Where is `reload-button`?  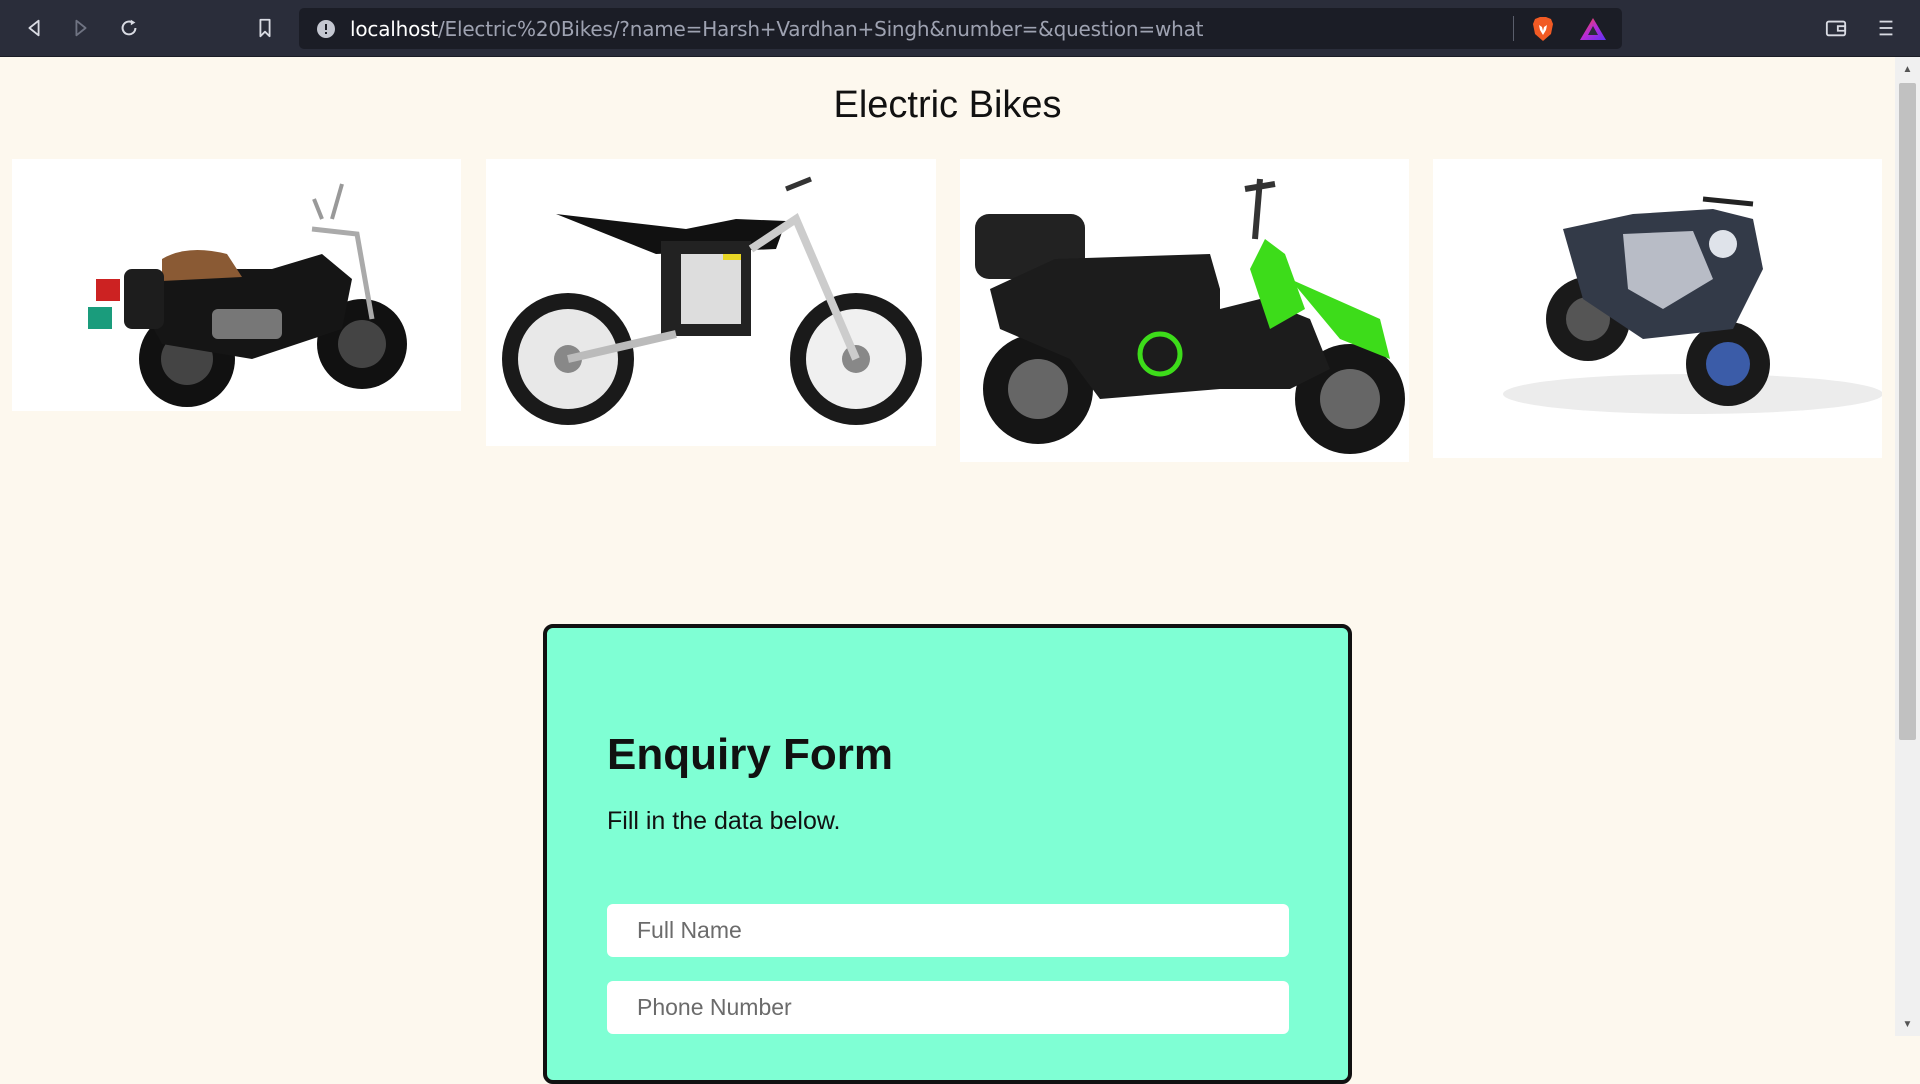
reload-button is located at coordinates (129, 28).